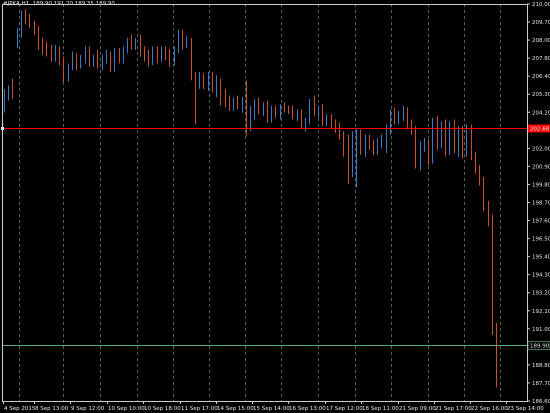 The width and height of the screenshot is (550, 413). I want to click on y-tick-label: 208.00, so click(541, 41).